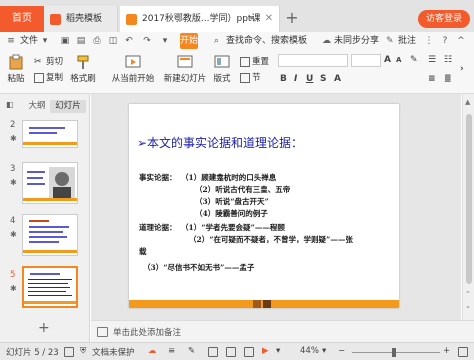  What do you see at coordinates (429, 41) in the screenshot?
I see `more-dots-icon: ⋮` at bounding box center [429, 41].